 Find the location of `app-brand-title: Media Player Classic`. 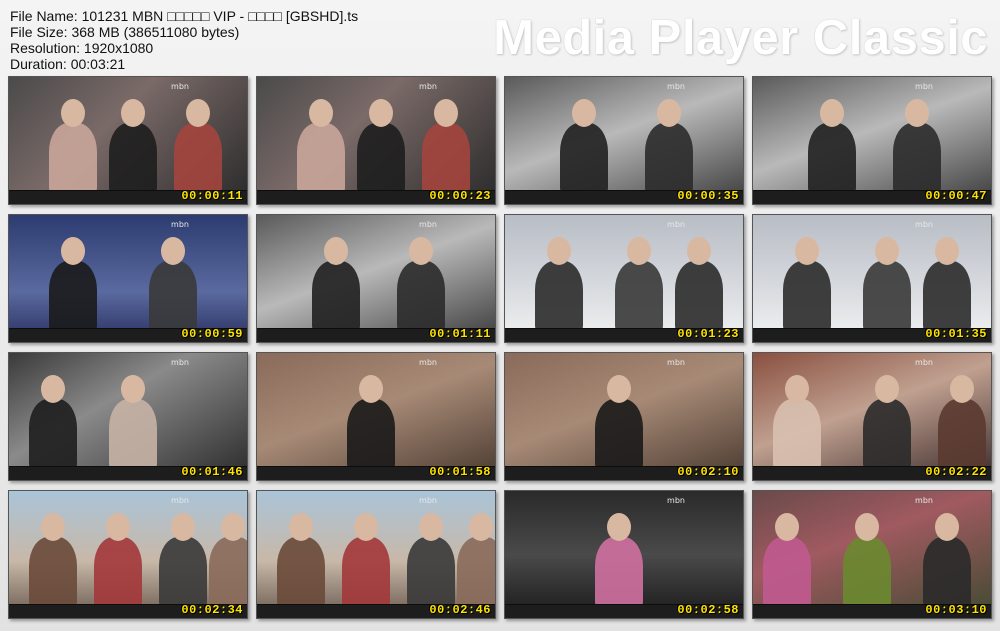

app-brand-title: Media Player Classic is located at coordinates (740, 38).